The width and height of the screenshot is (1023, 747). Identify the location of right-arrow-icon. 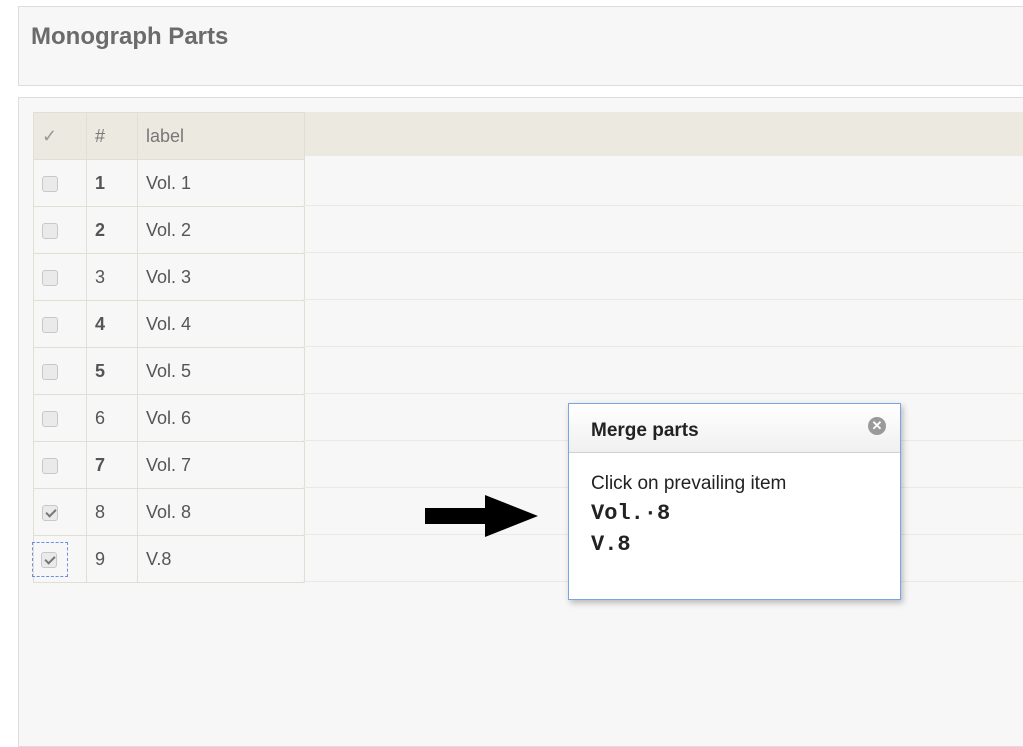
(481, 516).